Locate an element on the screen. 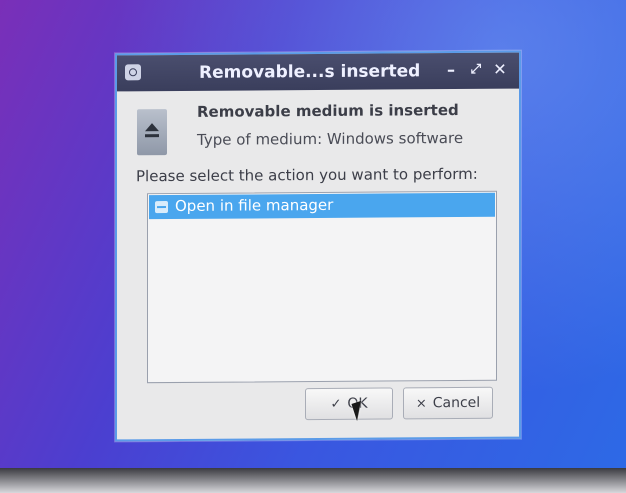 This screenshot has height=493, width=626. medium-type-label: Type of medium: Windows software is located at coordinates (330, 138).